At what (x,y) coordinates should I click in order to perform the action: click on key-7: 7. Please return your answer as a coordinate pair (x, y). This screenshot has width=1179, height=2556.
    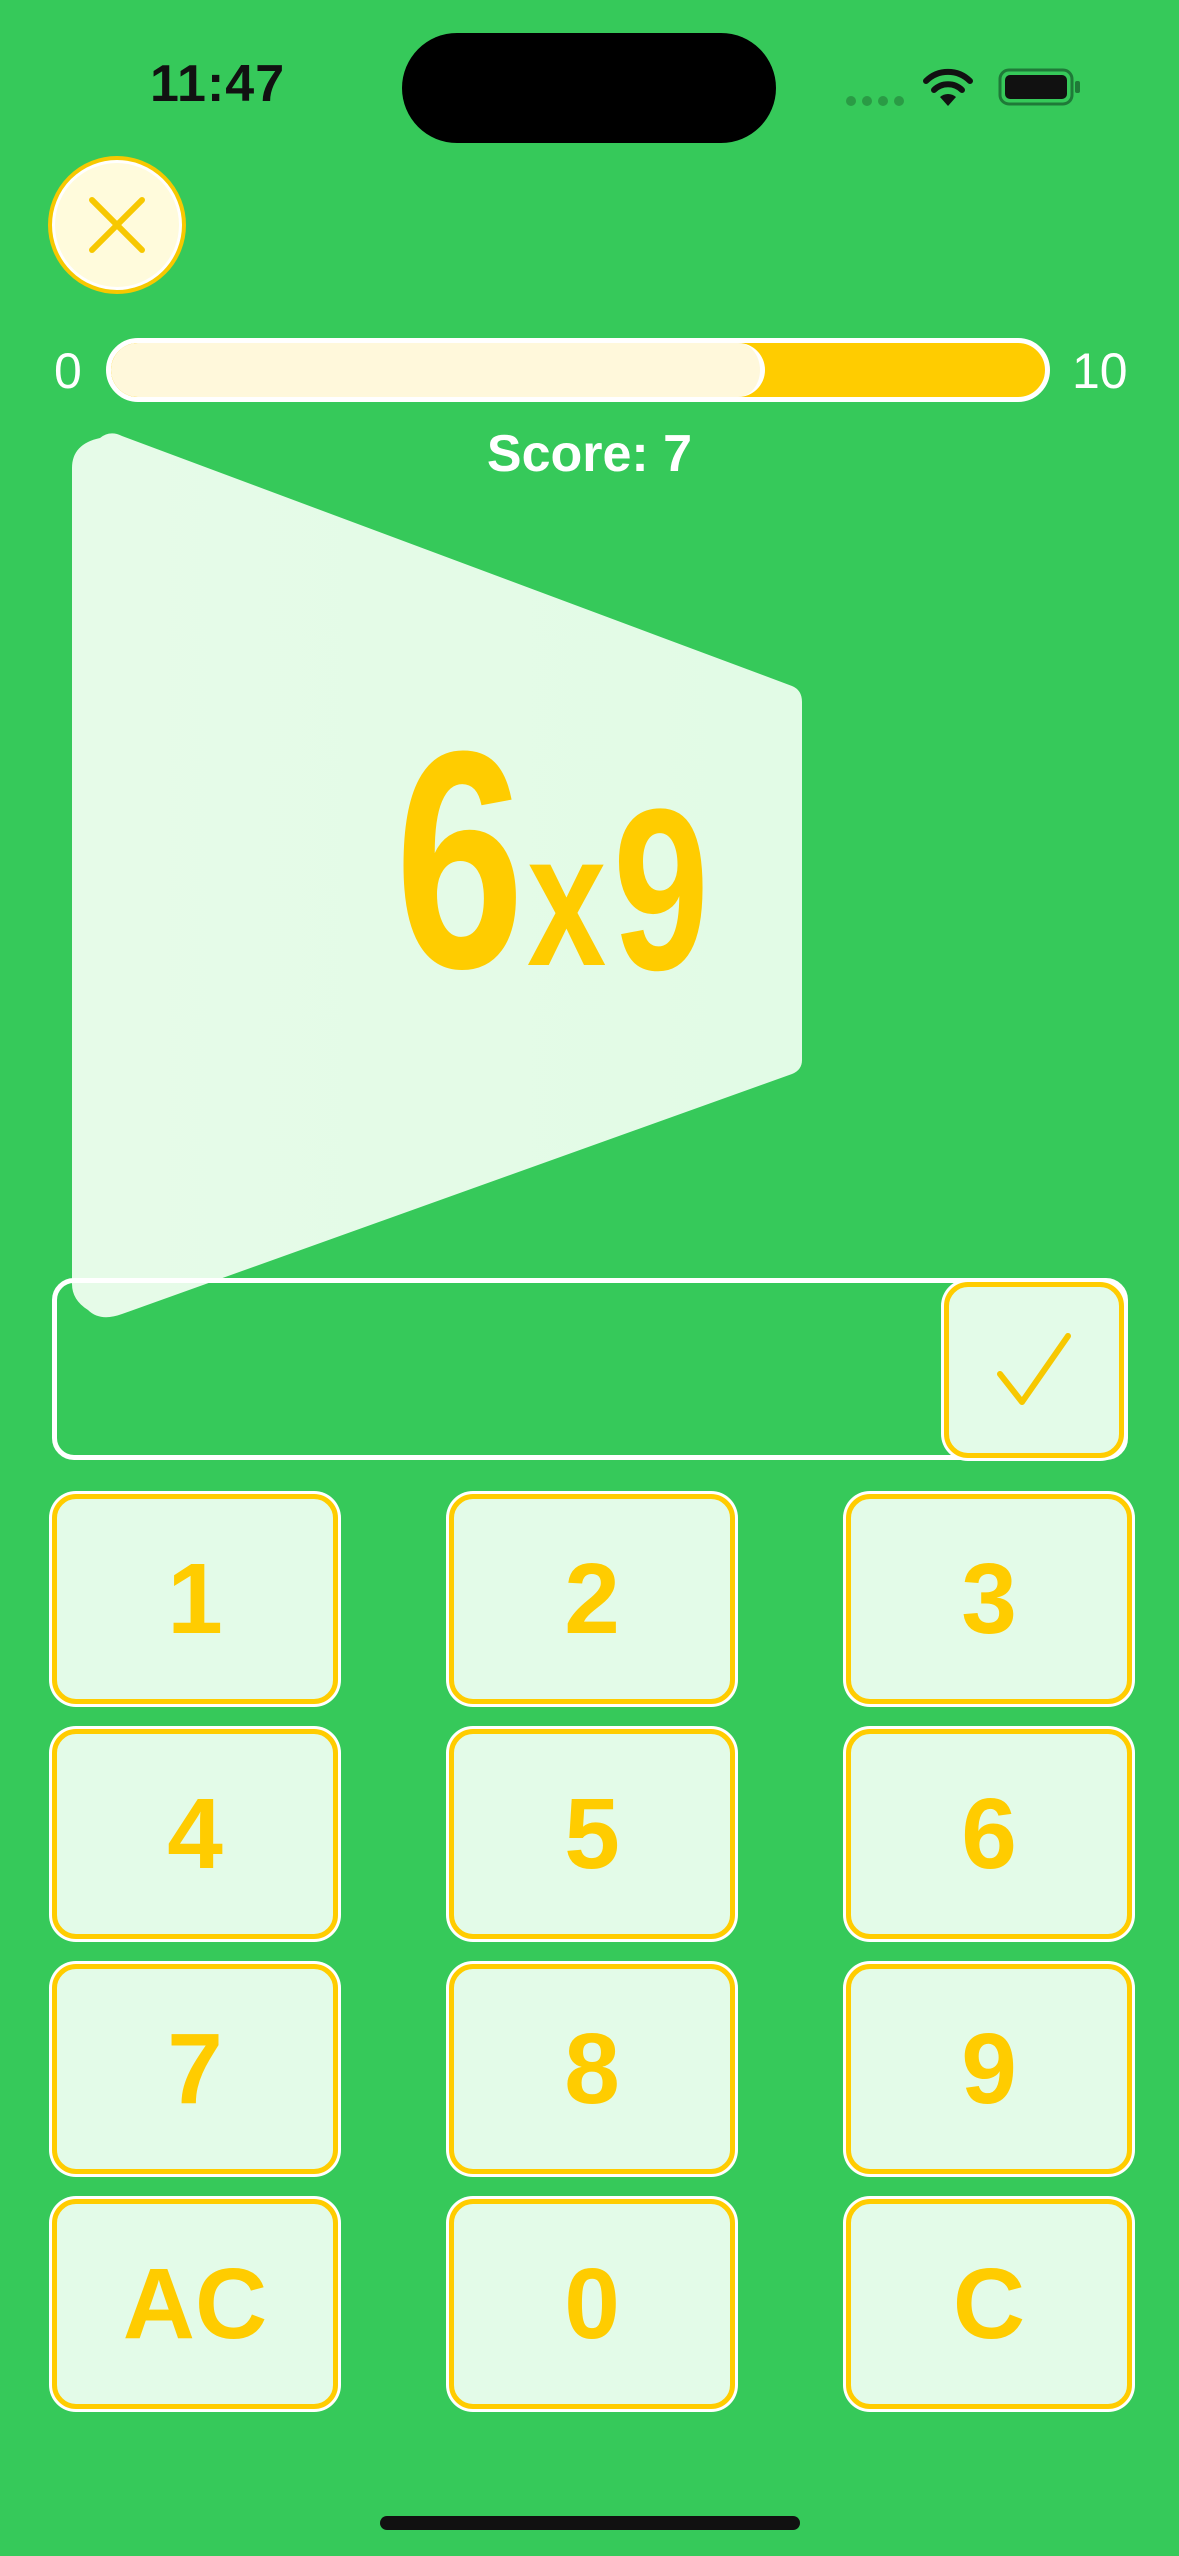
    Looking at the image, I should click on (195, 2069).